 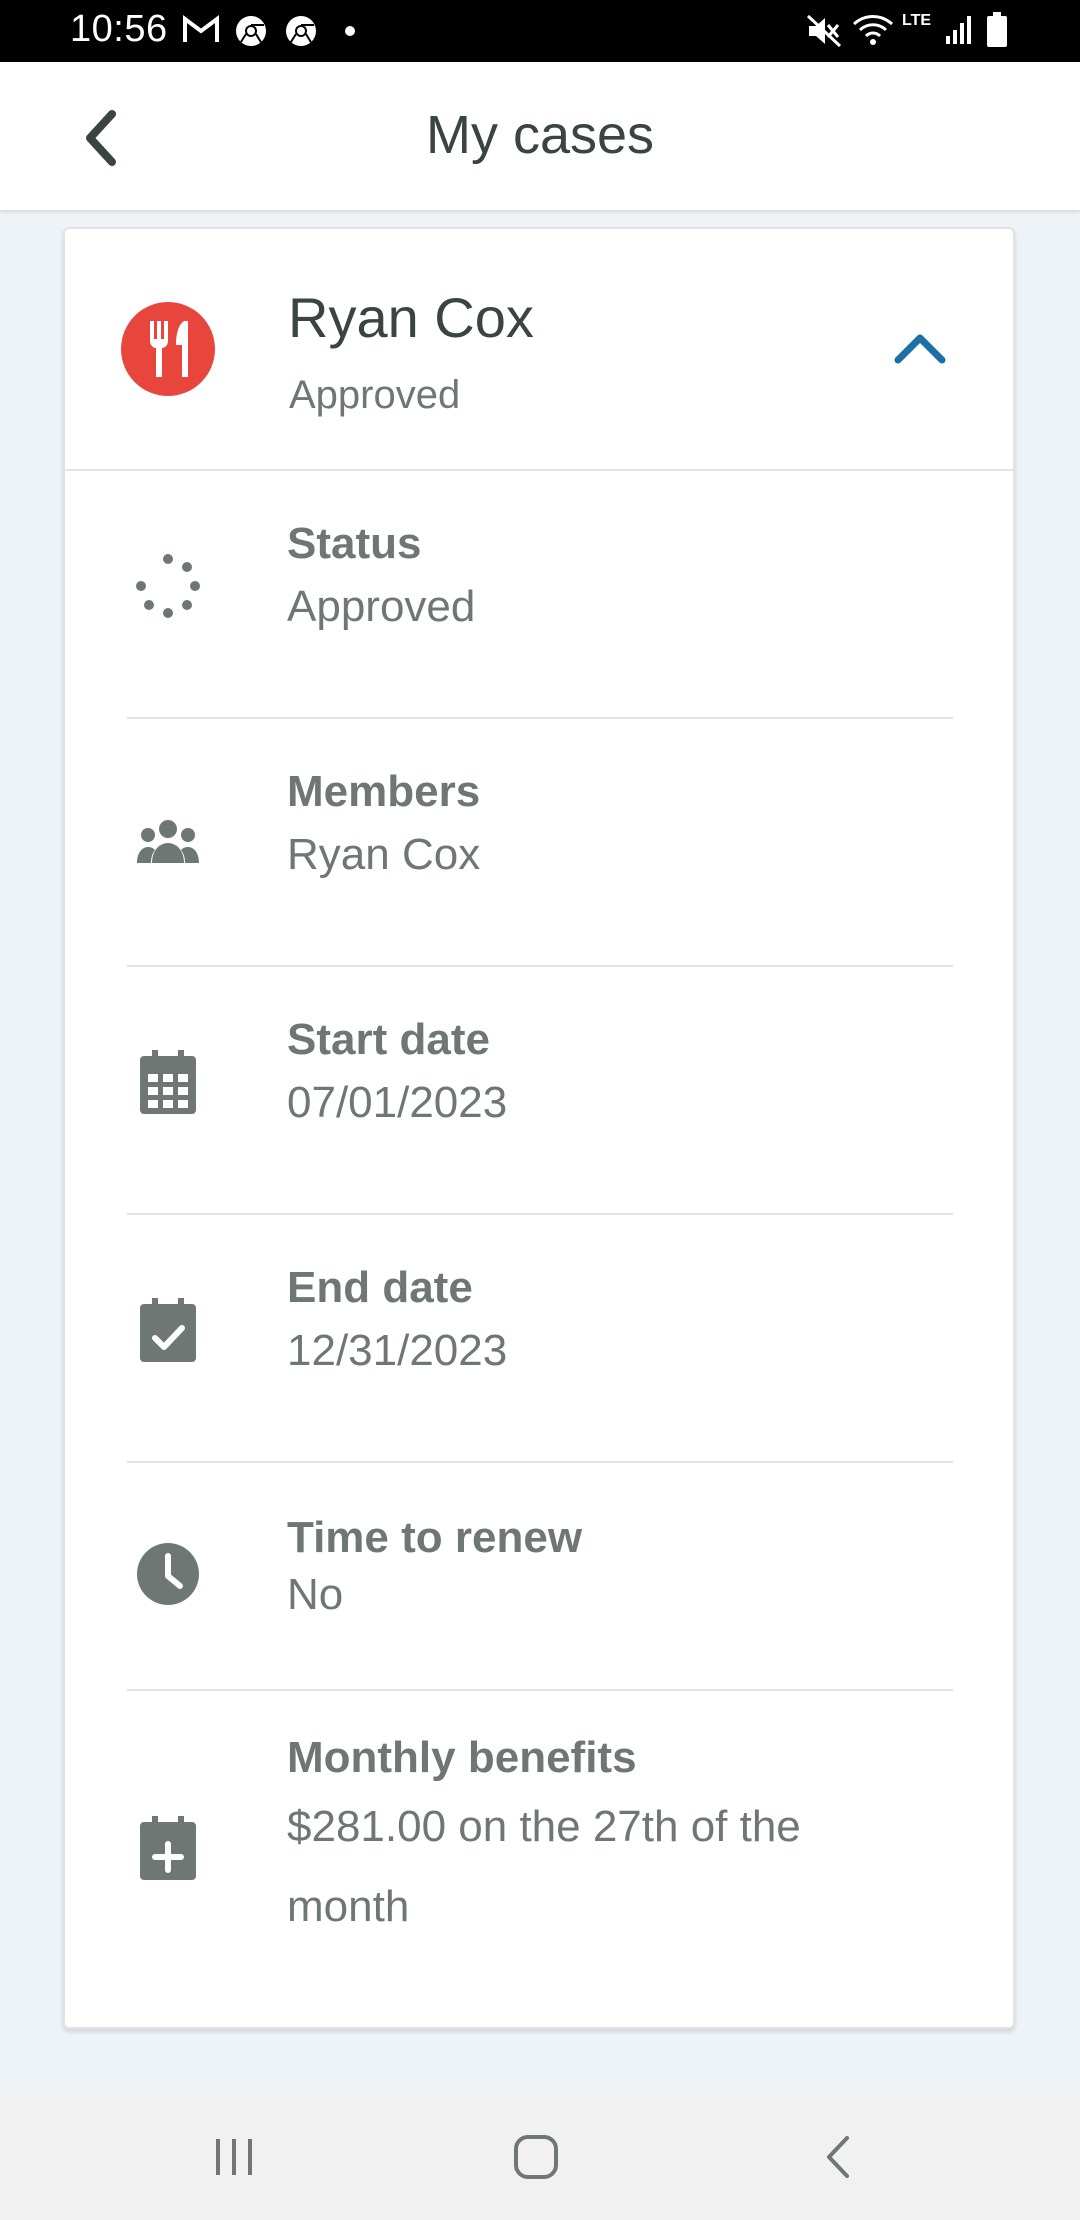 What do you see at coordinates (917, 20) in the screenshot?
I see `lte-icon: LTE` at bounding box center [917, 20].